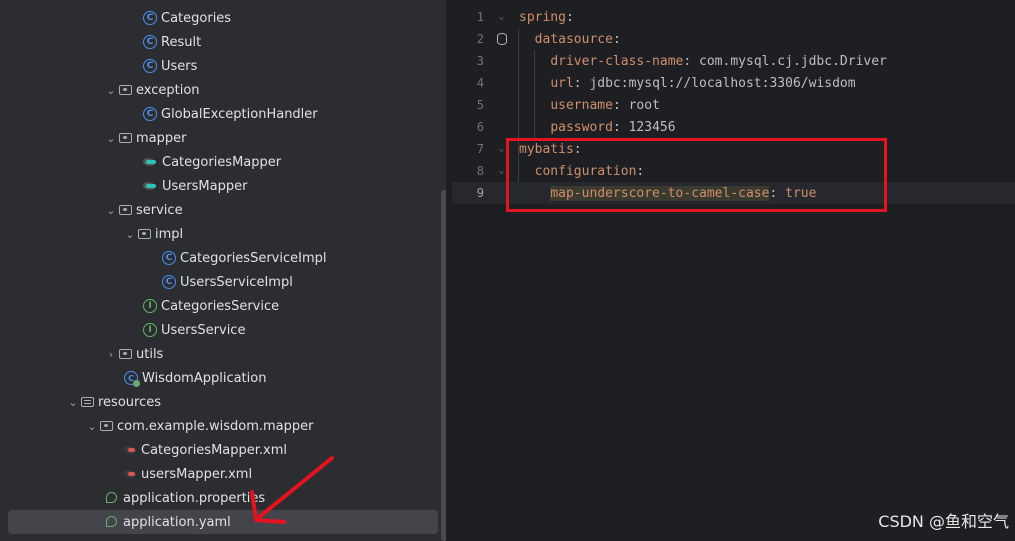 The width and height of the screenshot is (1015, 541). What do you see at coordinates (150, 306) in the screenshot?
I see `interface-icon: I` at bounding box center [150, 306].